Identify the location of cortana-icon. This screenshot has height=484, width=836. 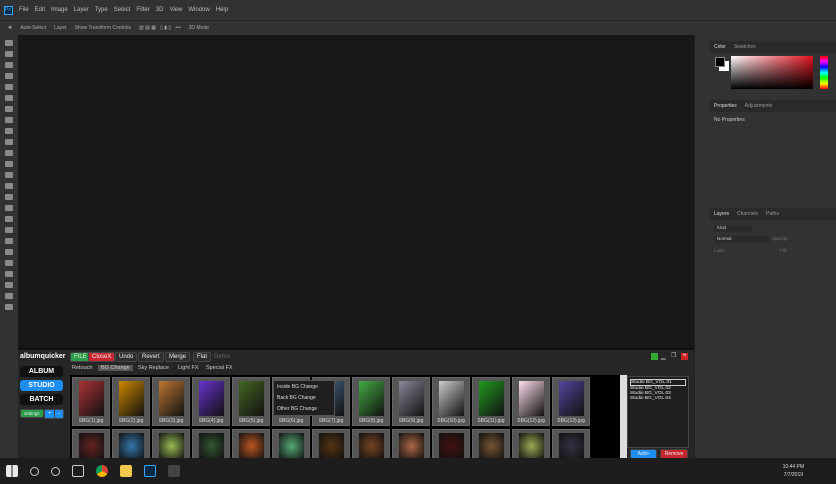
(55, 471).